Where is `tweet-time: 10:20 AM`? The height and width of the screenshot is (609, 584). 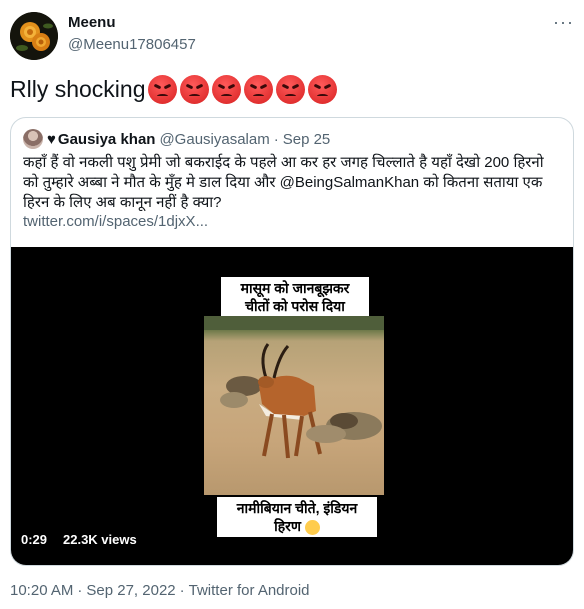
tweet-time: 10:20 AM is located at coordinates (41, 590).